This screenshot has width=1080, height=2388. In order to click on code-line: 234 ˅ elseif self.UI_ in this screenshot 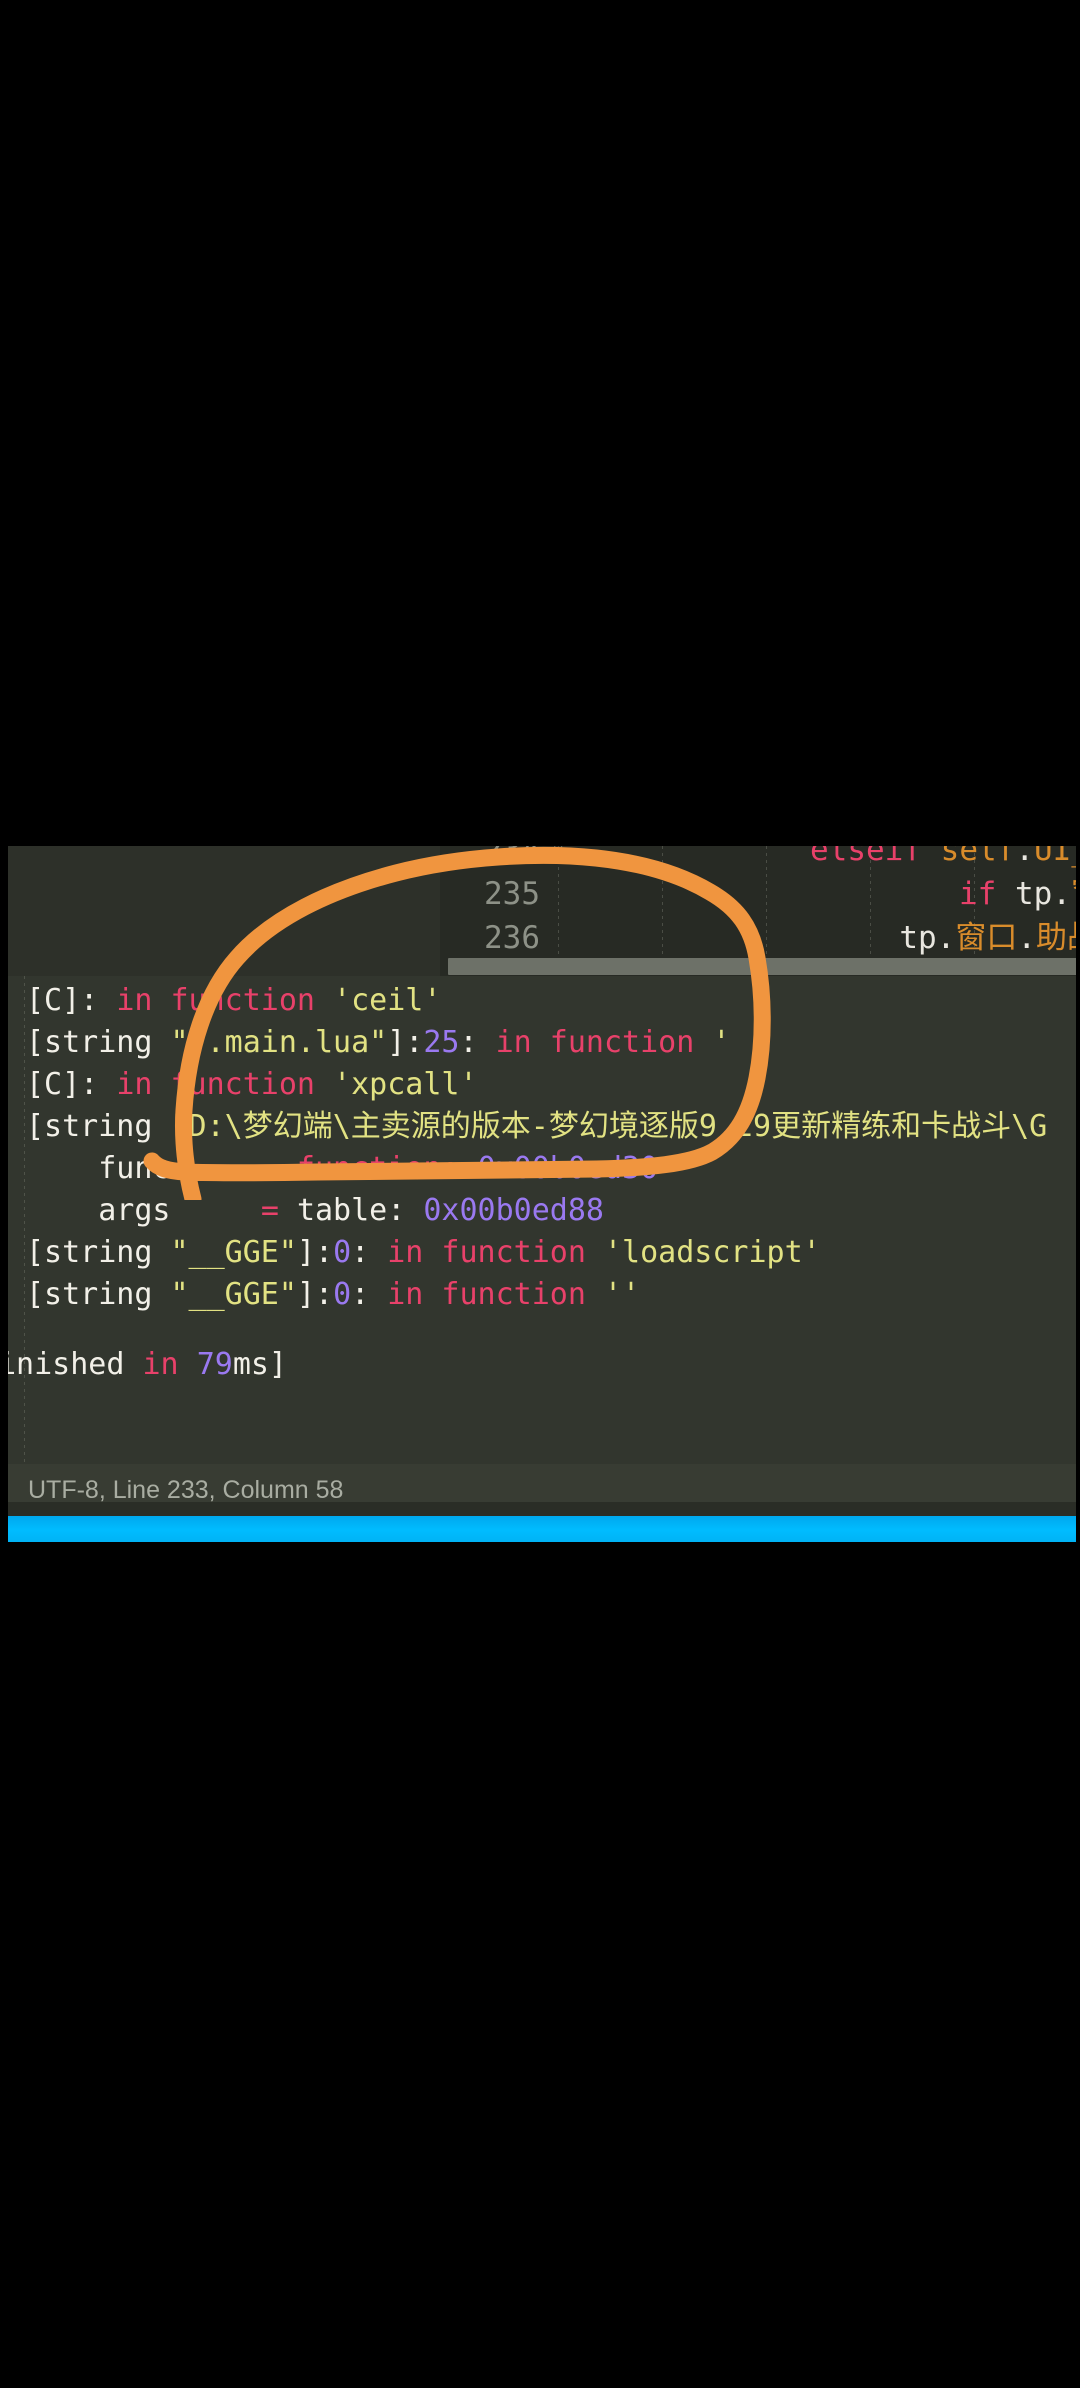, I will do `click(758, 859)`.